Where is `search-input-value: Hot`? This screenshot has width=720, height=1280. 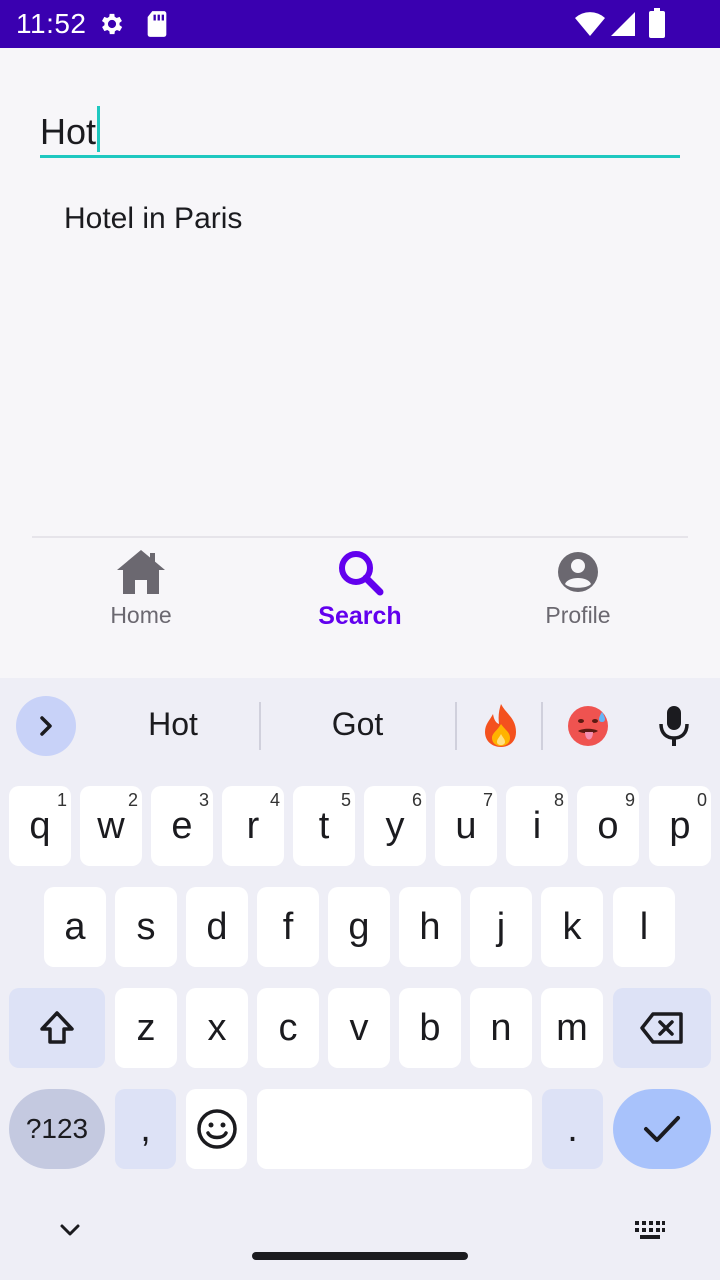
search-input-value: Hot is located at coordinates (70, 129).